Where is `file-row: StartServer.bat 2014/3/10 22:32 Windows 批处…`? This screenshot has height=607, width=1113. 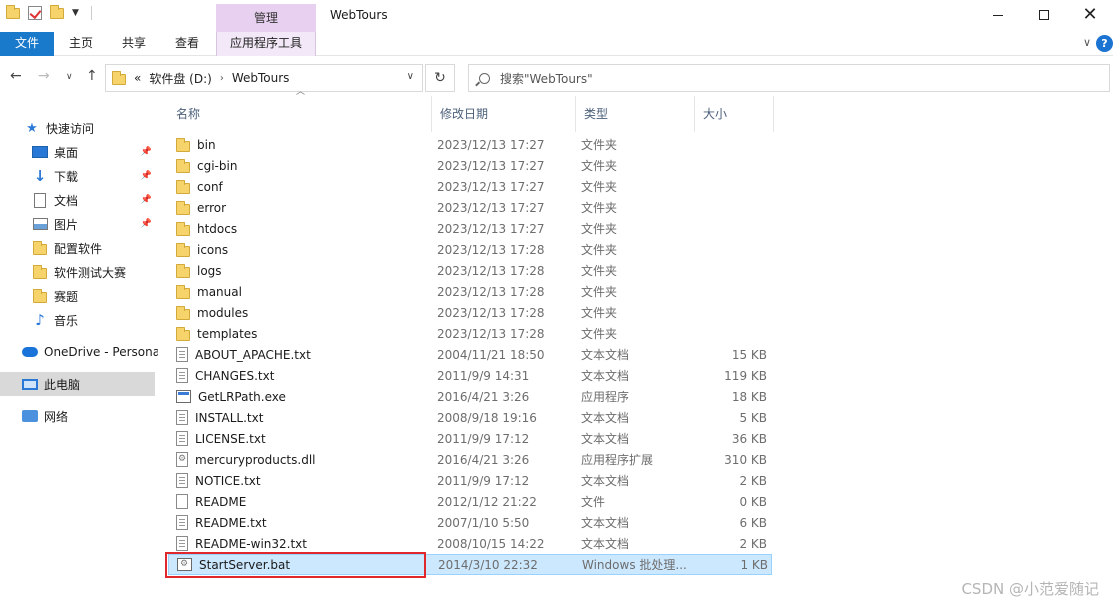
file-row: StartServer.bat 2014/3/10 22:32 Windows 批处… is located at coordinates (470, 564).